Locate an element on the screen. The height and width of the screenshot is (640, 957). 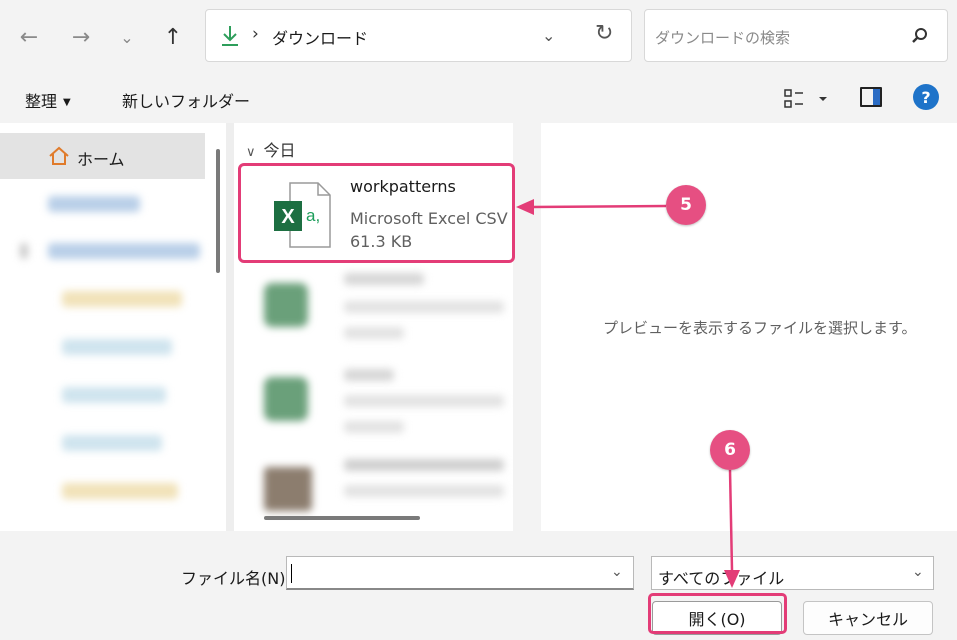
preview-pane-toggle-icon is located at coordinates (871, 97).